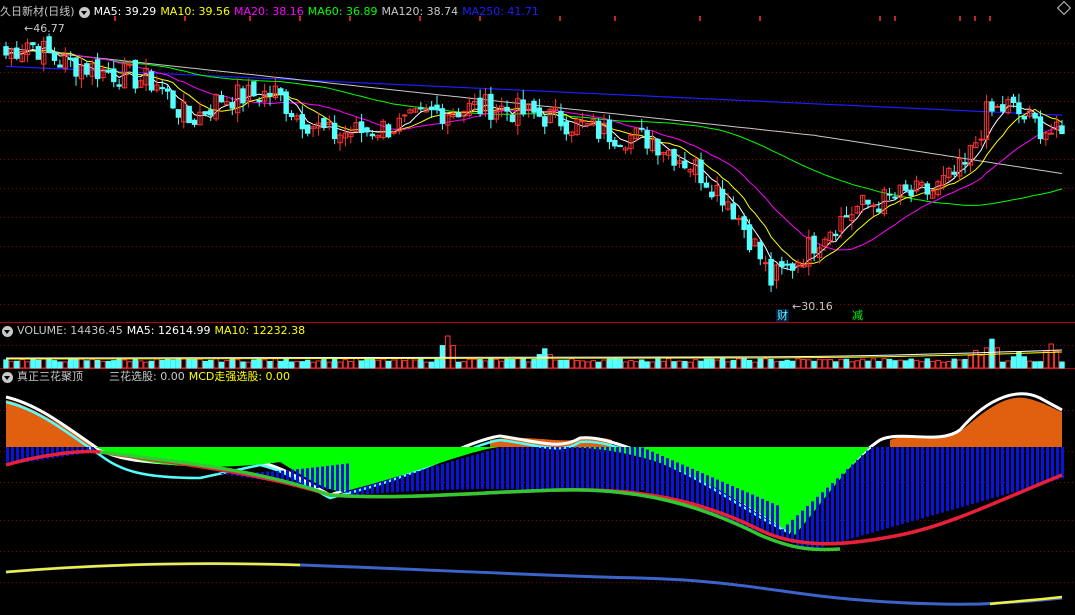 This screenshot has width=1075, height=615. I want to click on volume-dropdown-icon, so click(7, 331).